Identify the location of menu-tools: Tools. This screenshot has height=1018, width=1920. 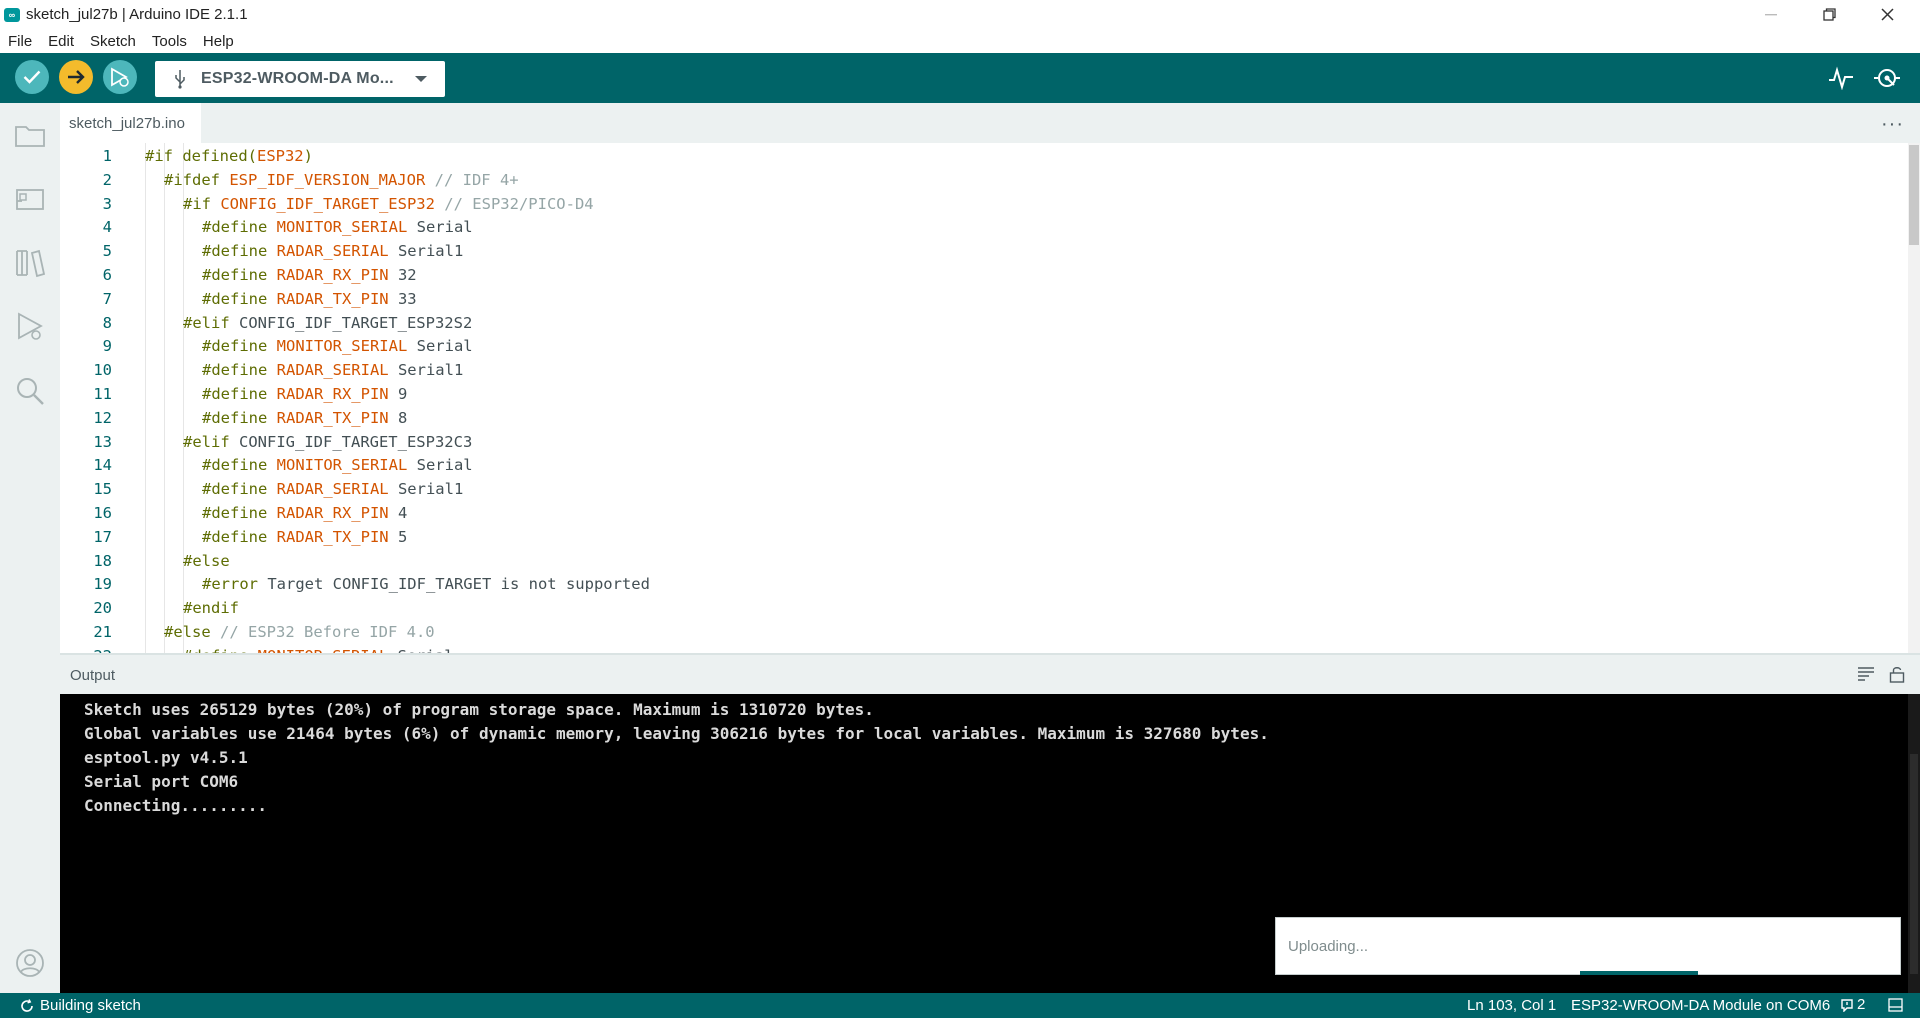
(169, 41).